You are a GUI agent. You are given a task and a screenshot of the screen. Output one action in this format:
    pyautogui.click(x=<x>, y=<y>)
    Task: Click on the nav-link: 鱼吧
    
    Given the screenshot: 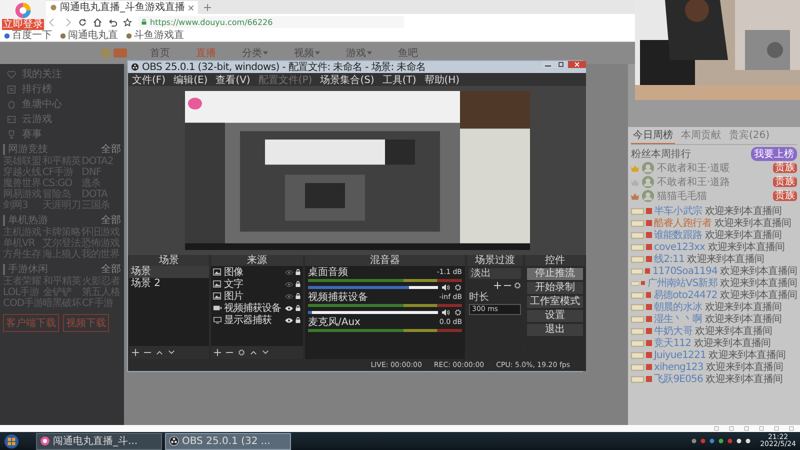 What is the action you would take?
    pyautogui.click(x=408, y=53)
    